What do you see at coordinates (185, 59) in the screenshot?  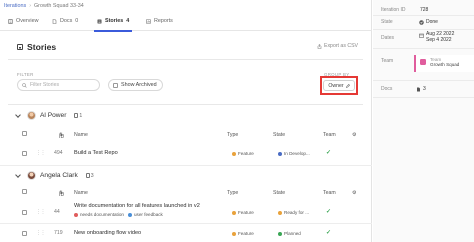 I see `section-divider` at bounding box center [185, 59].